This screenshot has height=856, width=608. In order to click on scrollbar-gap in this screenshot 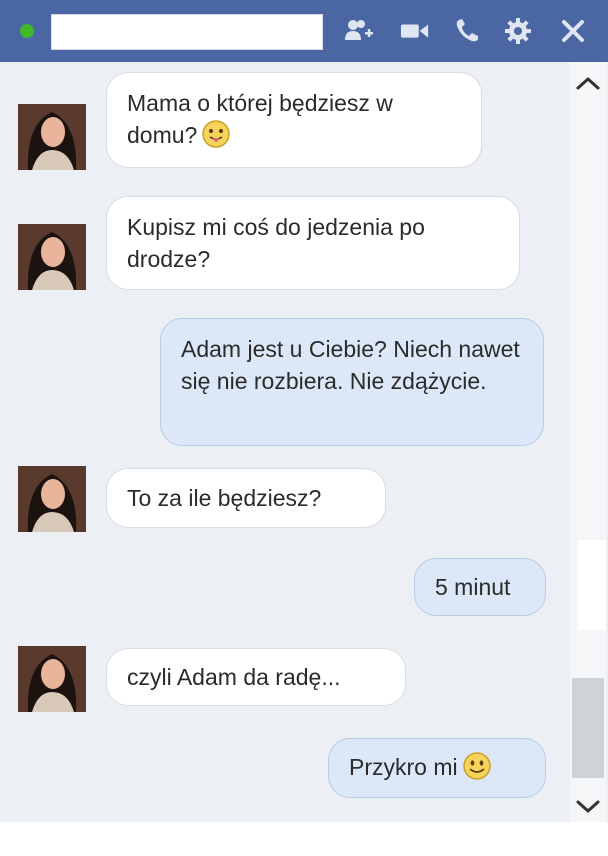, I will do `click(592, 585)`.